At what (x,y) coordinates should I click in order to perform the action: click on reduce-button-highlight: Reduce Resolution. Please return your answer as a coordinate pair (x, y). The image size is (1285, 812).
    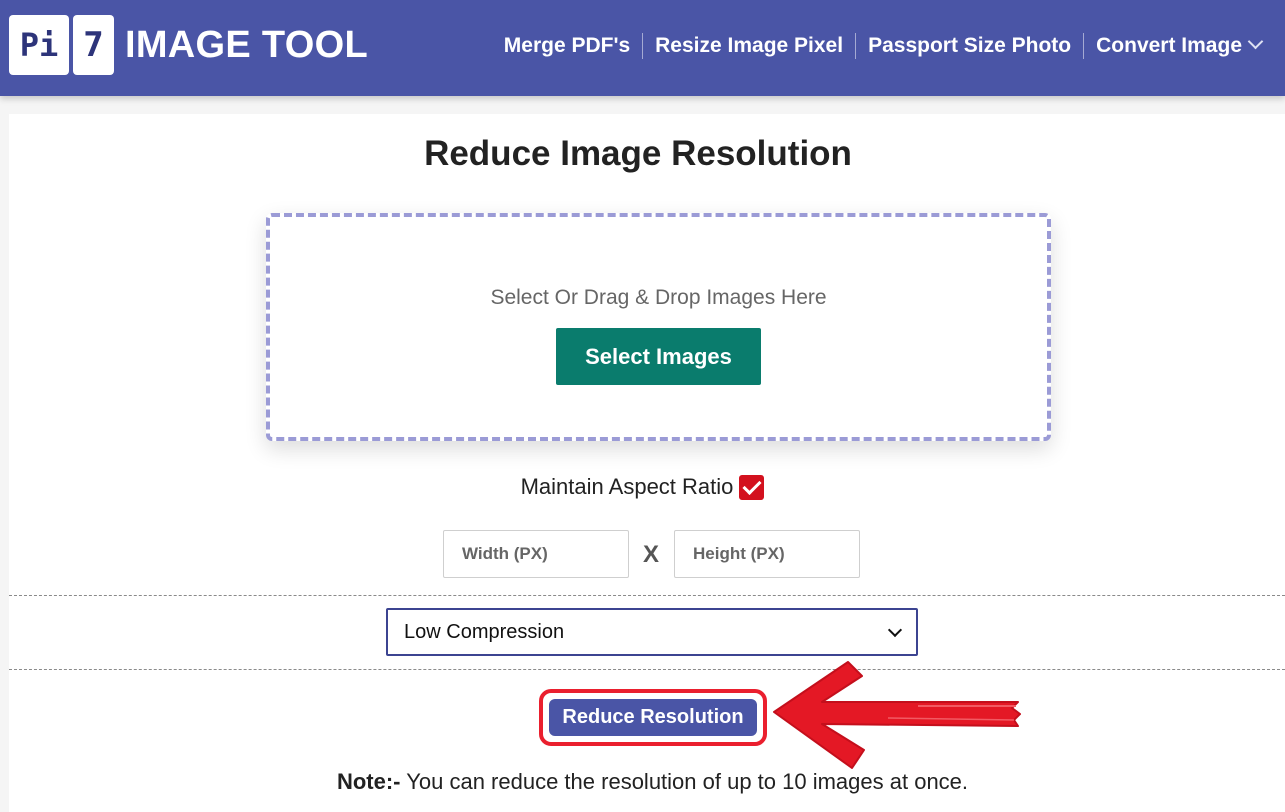
    Looking at the image, I should click on (653, 717).